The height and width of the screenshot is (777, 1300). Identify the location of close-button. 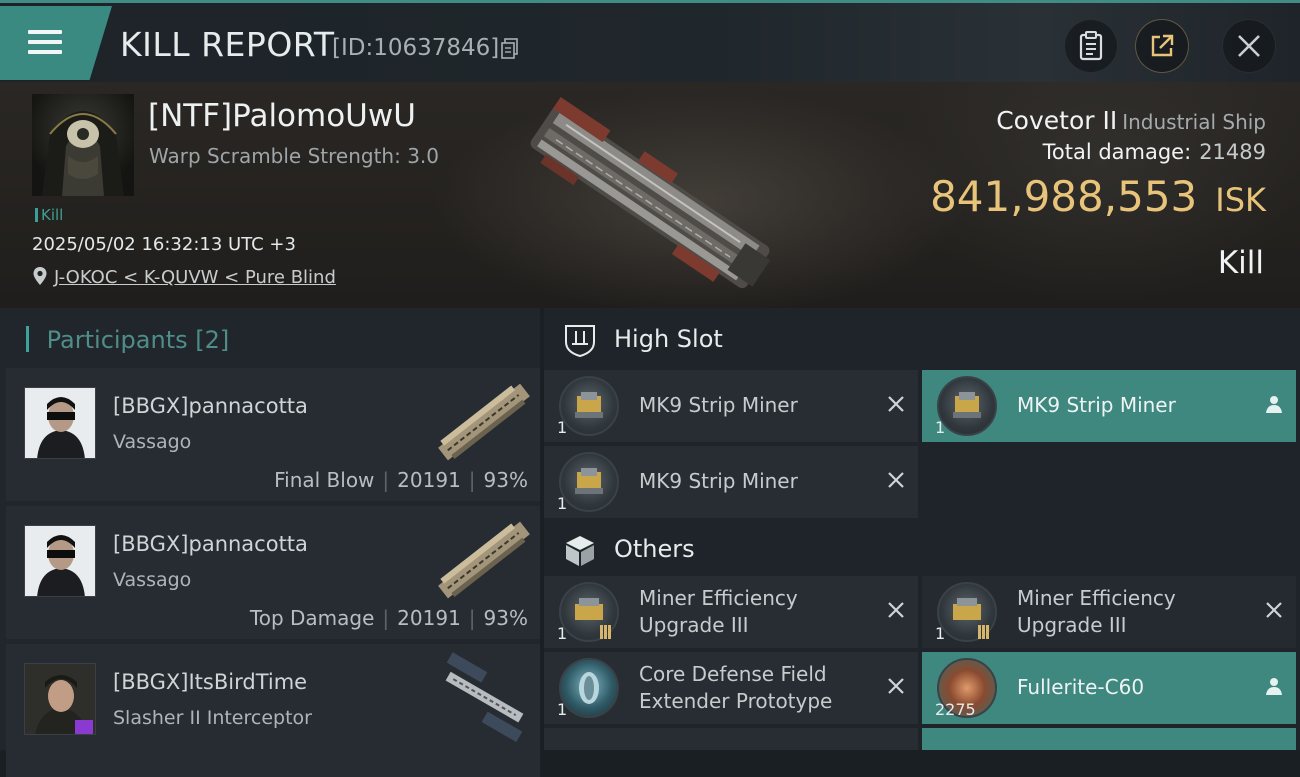
(1249, 46).